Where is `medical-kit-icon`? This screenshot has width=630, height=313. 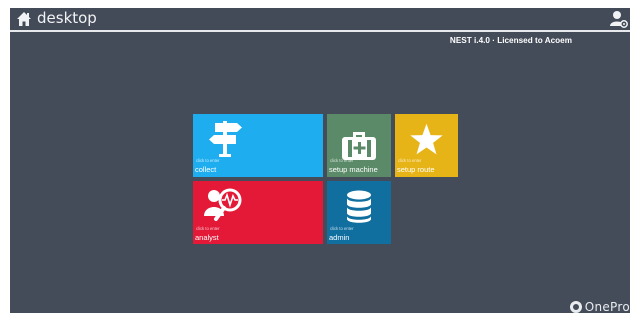 medical-kit-icon is located at coordinates (359, 146).